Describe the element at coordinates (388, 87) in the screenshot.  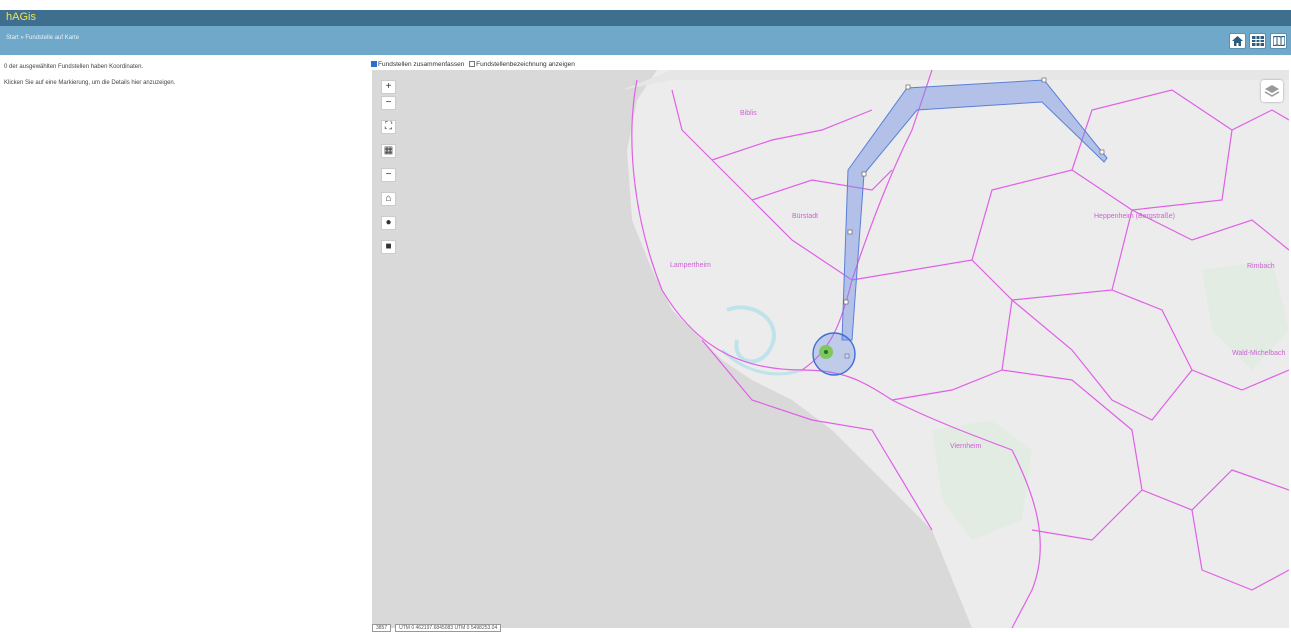
I see `zoom-in-button: +` at that location.